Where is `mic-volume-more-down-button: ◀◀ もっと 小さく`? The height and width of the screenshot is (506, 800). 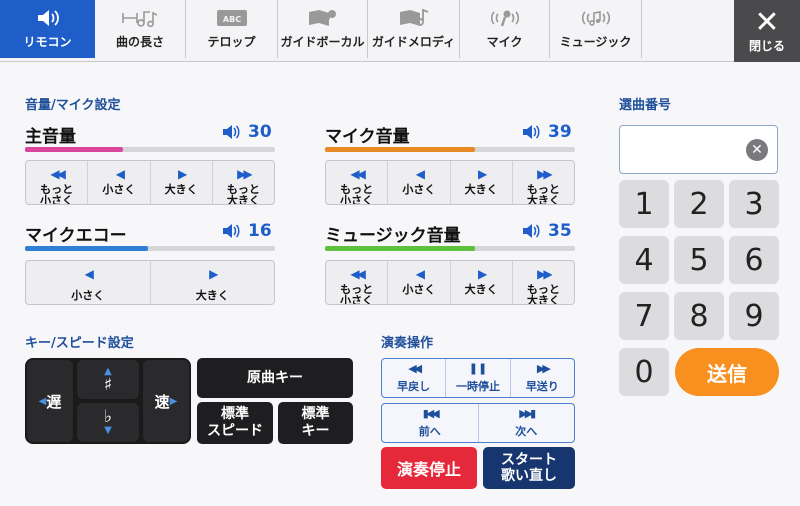
mic-volume-more-down-button: ◀◀ もっと 小さく is located at coordinates (357, 182).